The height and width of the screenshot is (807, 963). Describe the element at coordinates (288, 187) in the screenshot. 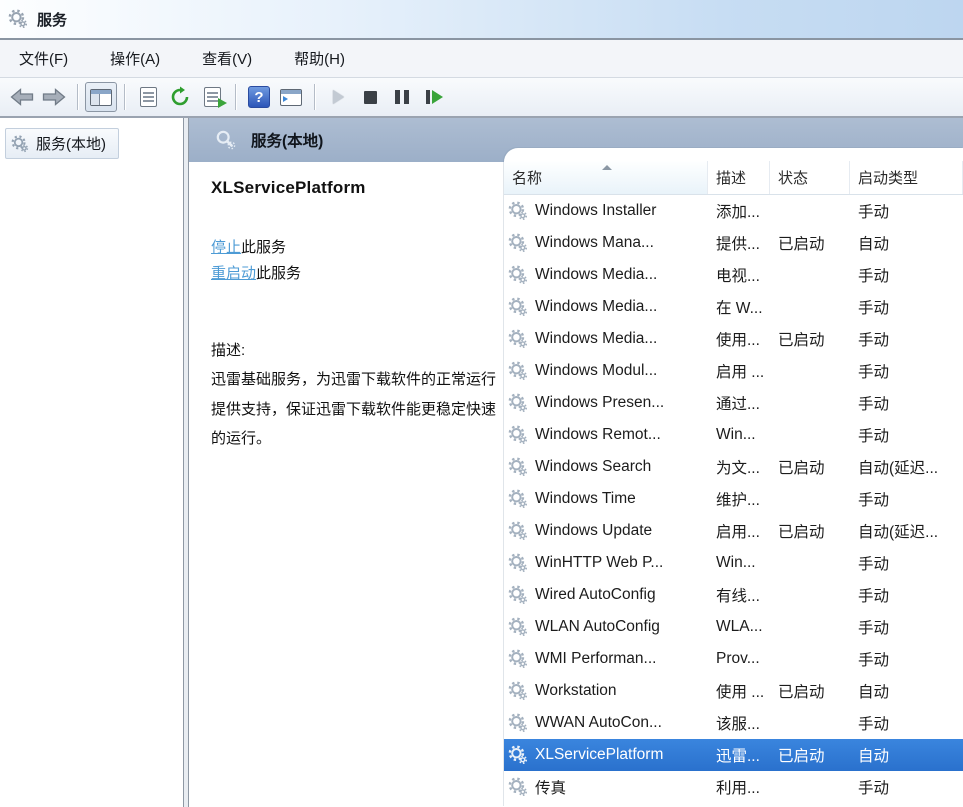

I see `selected-service-name: XLServicePlatform` at that location.